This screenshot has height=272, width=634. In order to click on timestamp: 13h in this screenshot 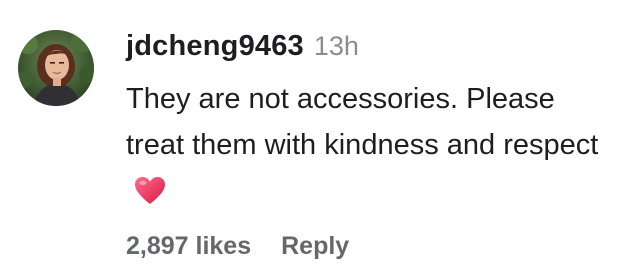, I will do `click(336, 46)`.